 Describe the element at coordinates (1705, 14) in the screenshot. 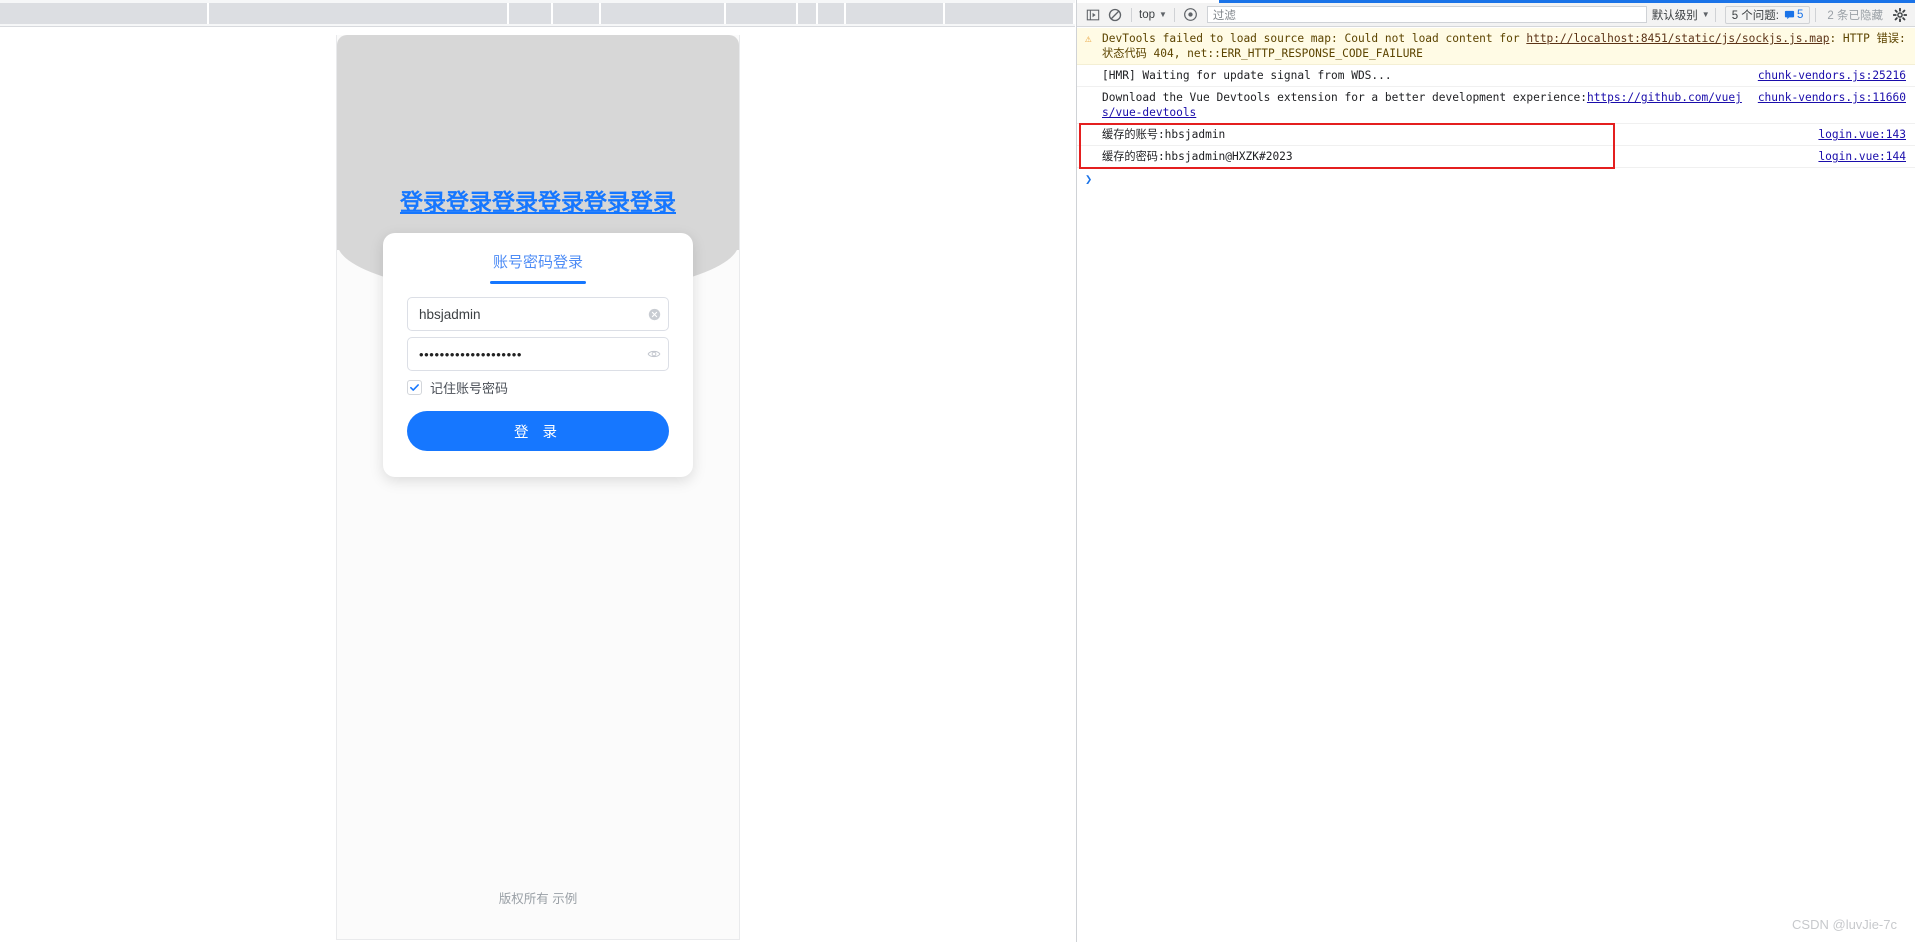

I see `chevron-down-icon-level: ▼` at that location.